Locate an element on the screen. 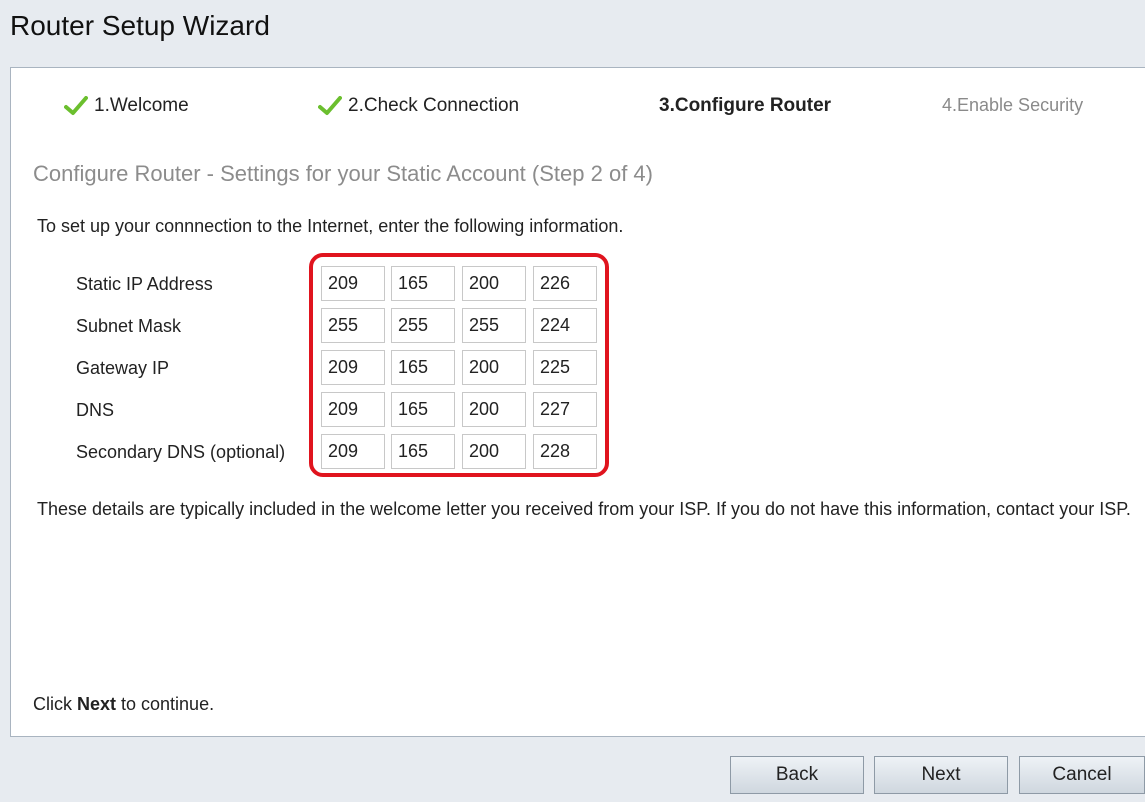 The width and height of the screenshot is (1145, 802). step-enable-security: 4.Enable Security is located at coordinates (1012, 105).